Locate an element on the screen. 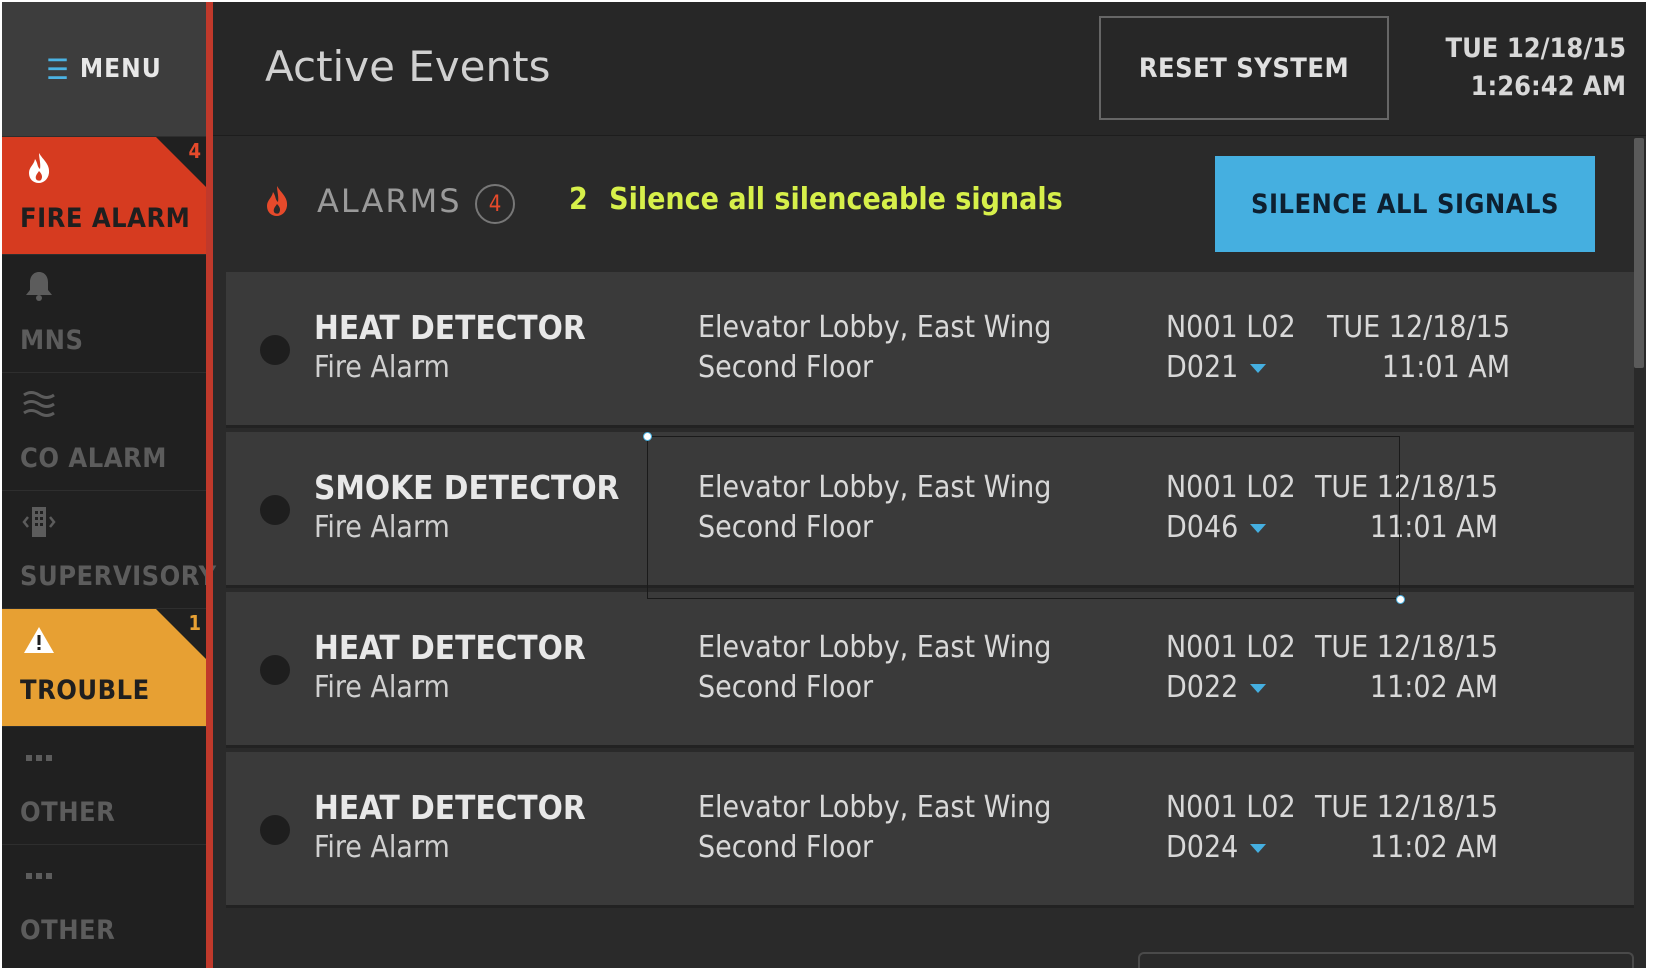 The height and width of the screenshot is (972, 1658). silence-message-text: Silence all silenceable signals is located at coordinates (836, 199).